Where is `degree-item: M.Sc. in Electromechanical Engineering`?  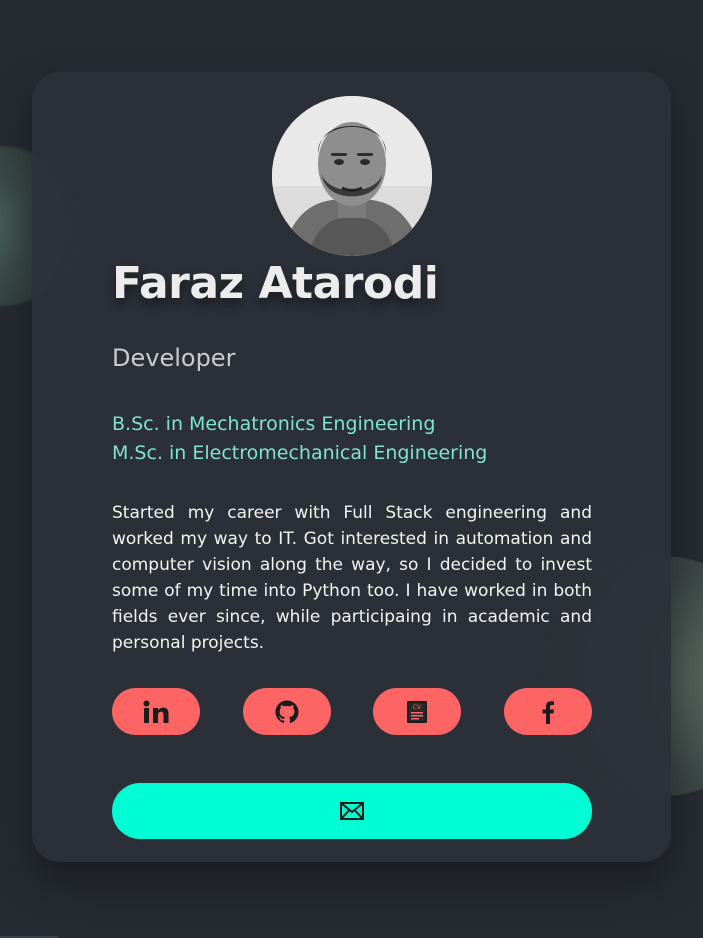 degree-item: M.Sc. in Electromechanical Engineering is located at coordinates (300, 453).